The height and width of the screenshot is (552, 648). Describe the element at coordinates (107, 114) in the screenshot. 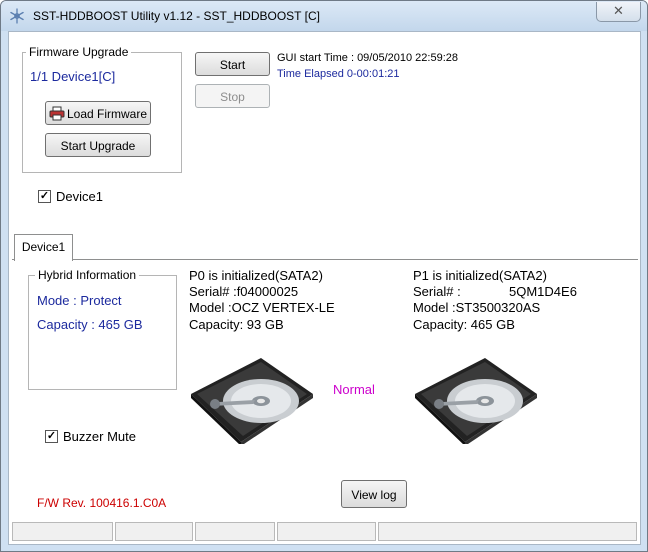

I see `load-firmware-label: Load Firmware` at that location.